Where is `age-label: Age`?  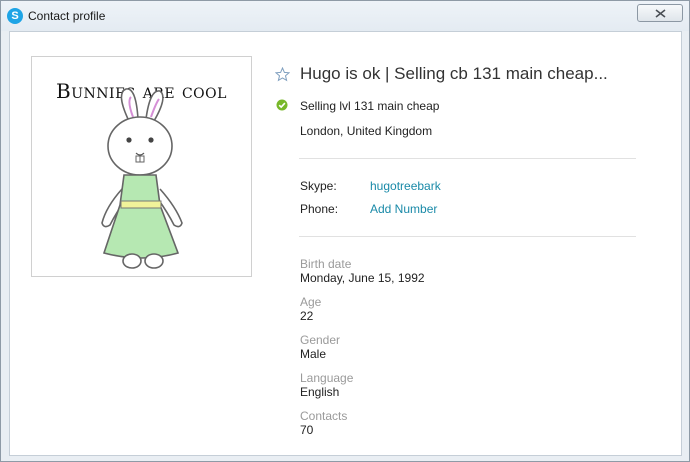
age-label: Age is located at coordinates (311, 302).